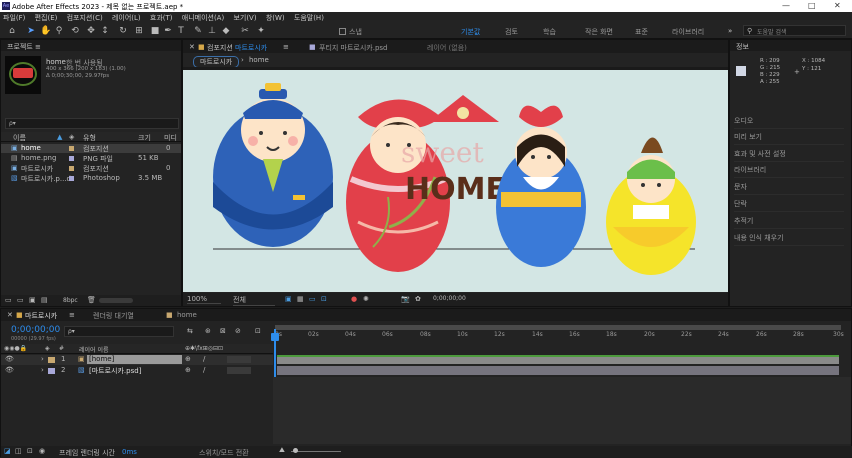 This screenshot has height=458, width=852. What do you see at coordinates (35, 330) in the screenshot?
I see `current-time-display: 0;00;00;00` at bounding box center [35, 330].